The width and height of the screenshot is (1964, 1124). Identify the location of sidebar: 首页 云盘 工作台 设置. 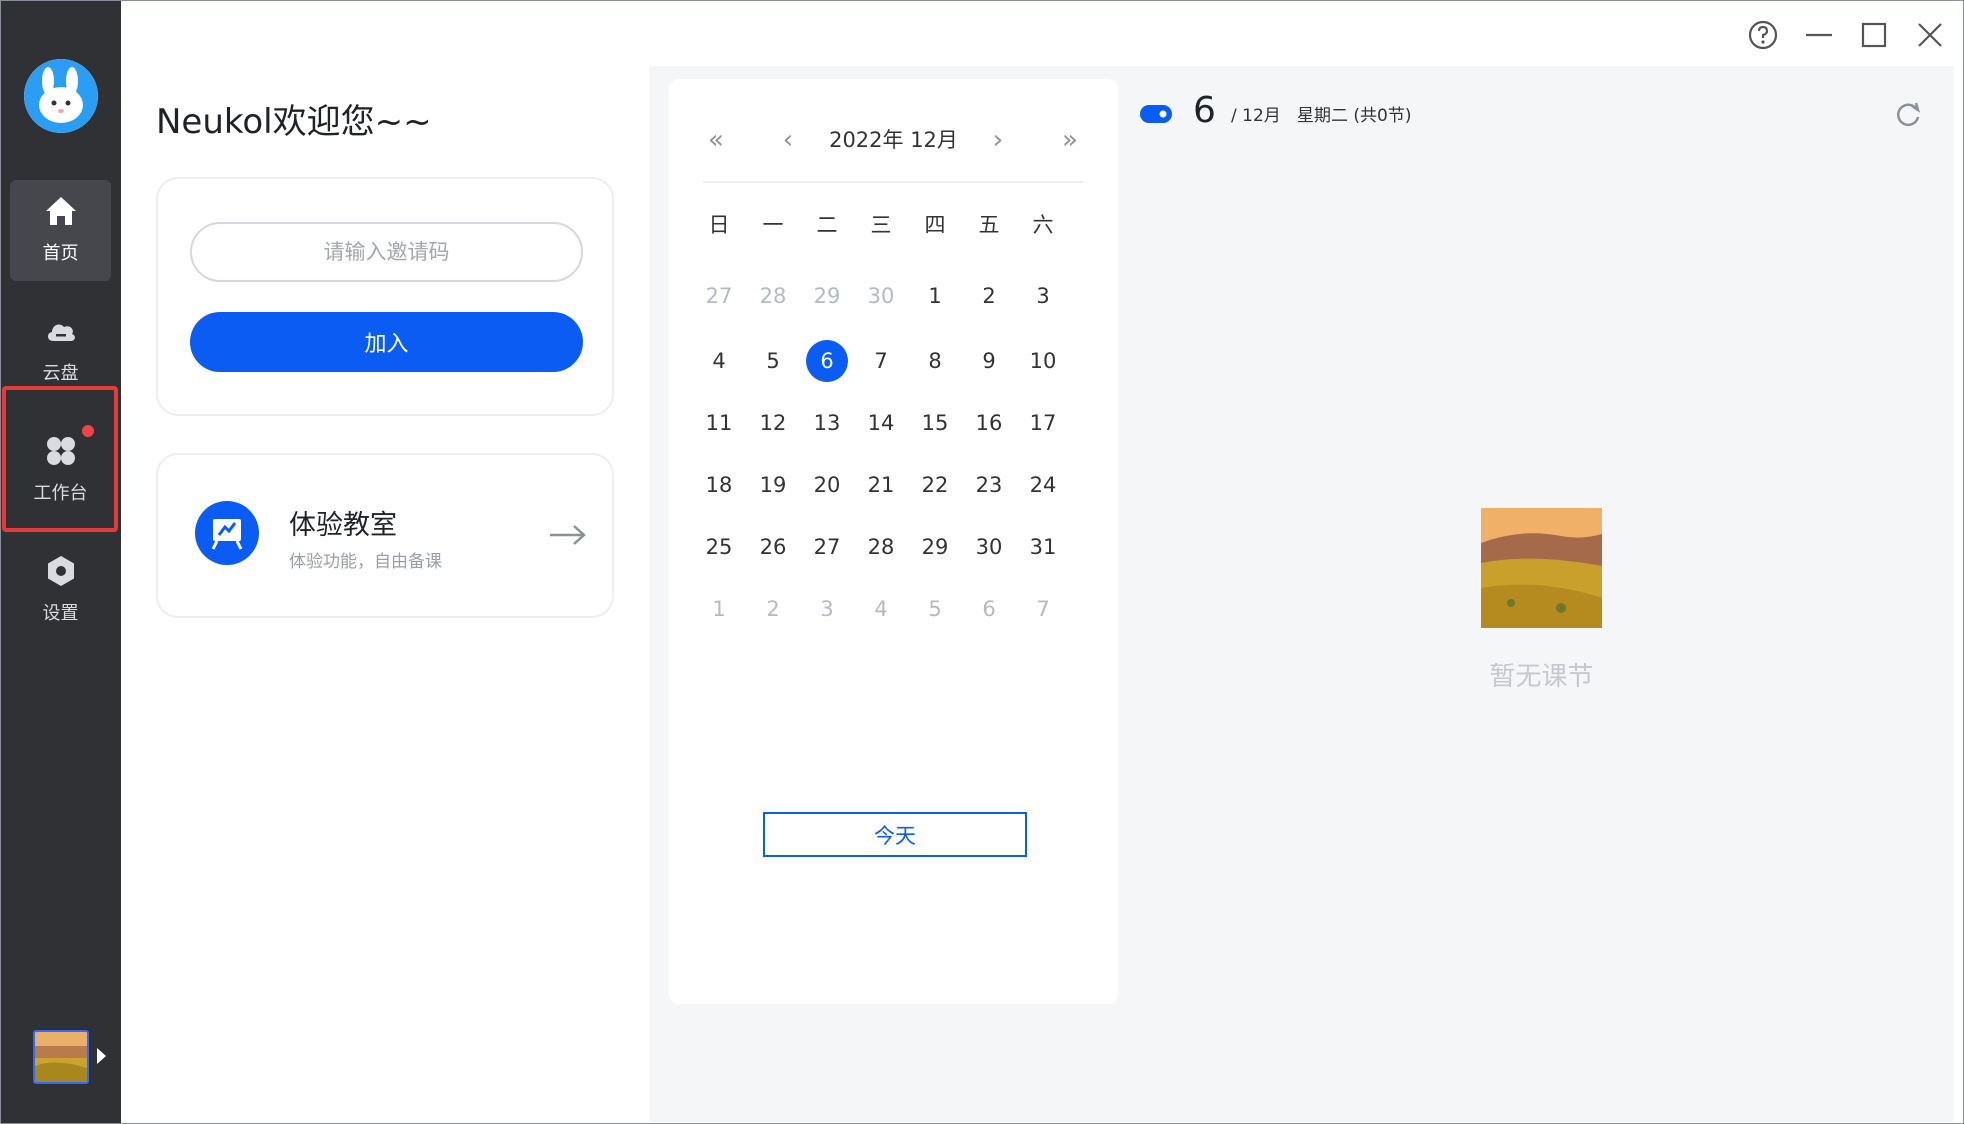
(60, 562).